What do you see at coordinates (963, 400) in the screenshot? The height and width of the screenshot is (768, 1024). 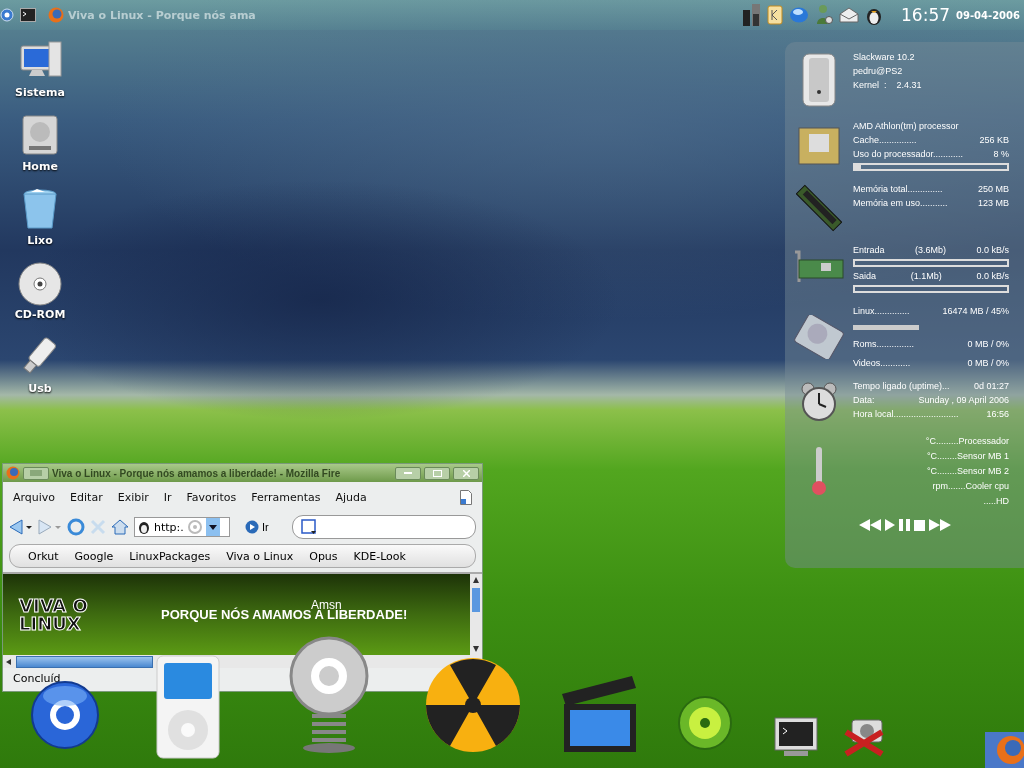 I see `monitor-value: Sunday , 09 April 2006` at bounding box center [963, 400].